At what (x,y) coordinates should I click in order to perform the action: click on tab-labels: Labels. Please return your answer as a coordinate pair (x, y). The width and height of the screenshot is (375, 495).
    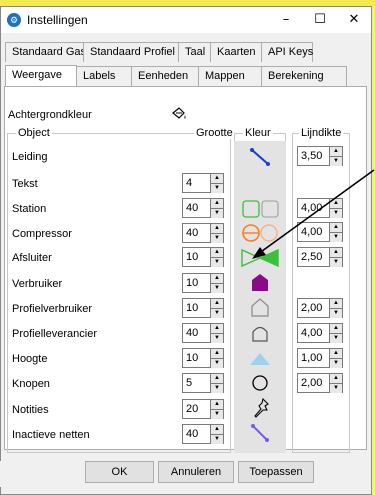
    Looking at the image, I should click on (104, 76).